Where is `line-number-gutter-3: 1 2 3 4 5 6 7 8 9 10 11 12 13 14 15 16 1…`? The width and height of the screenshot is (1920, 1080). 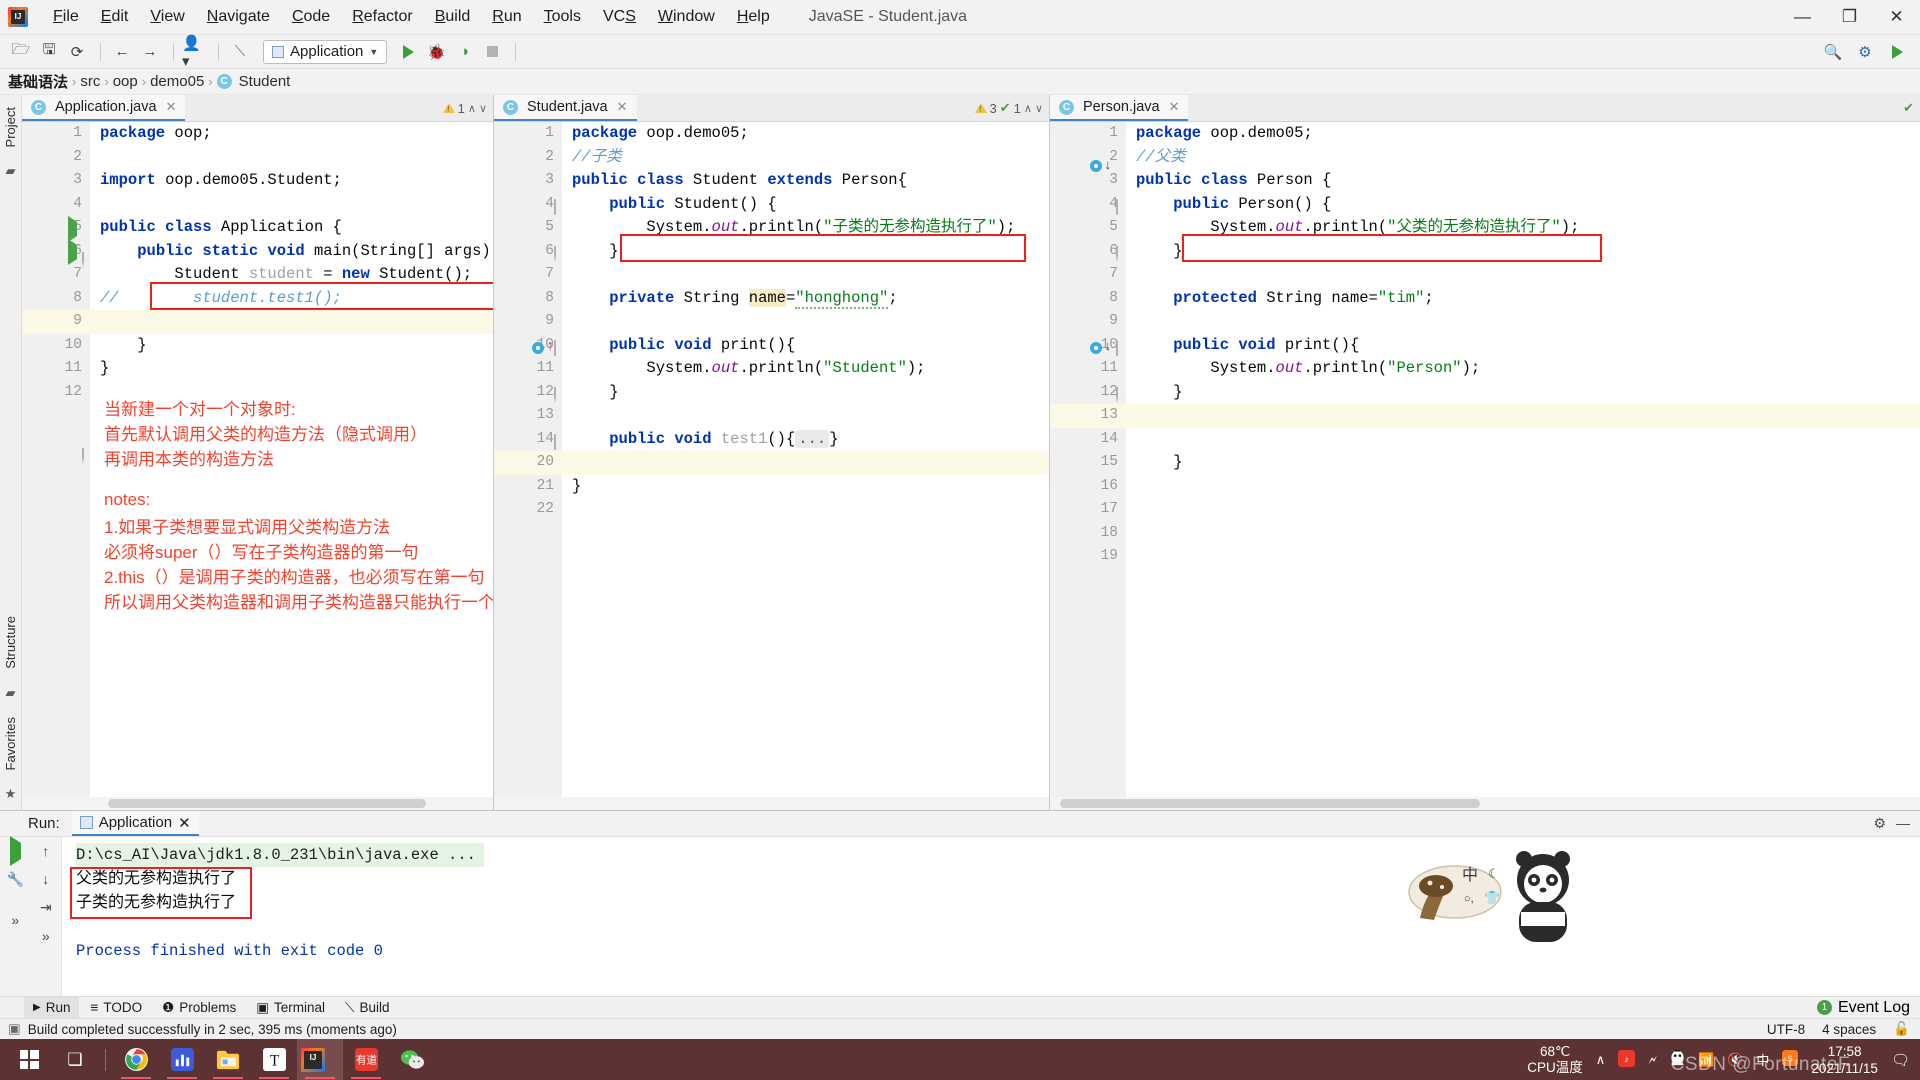
line-number-gutter-3: 1 2 3 4 5 6 7 8 9 10 11 12 13 14 15 16 1… is located at coordinates (1088, 466).